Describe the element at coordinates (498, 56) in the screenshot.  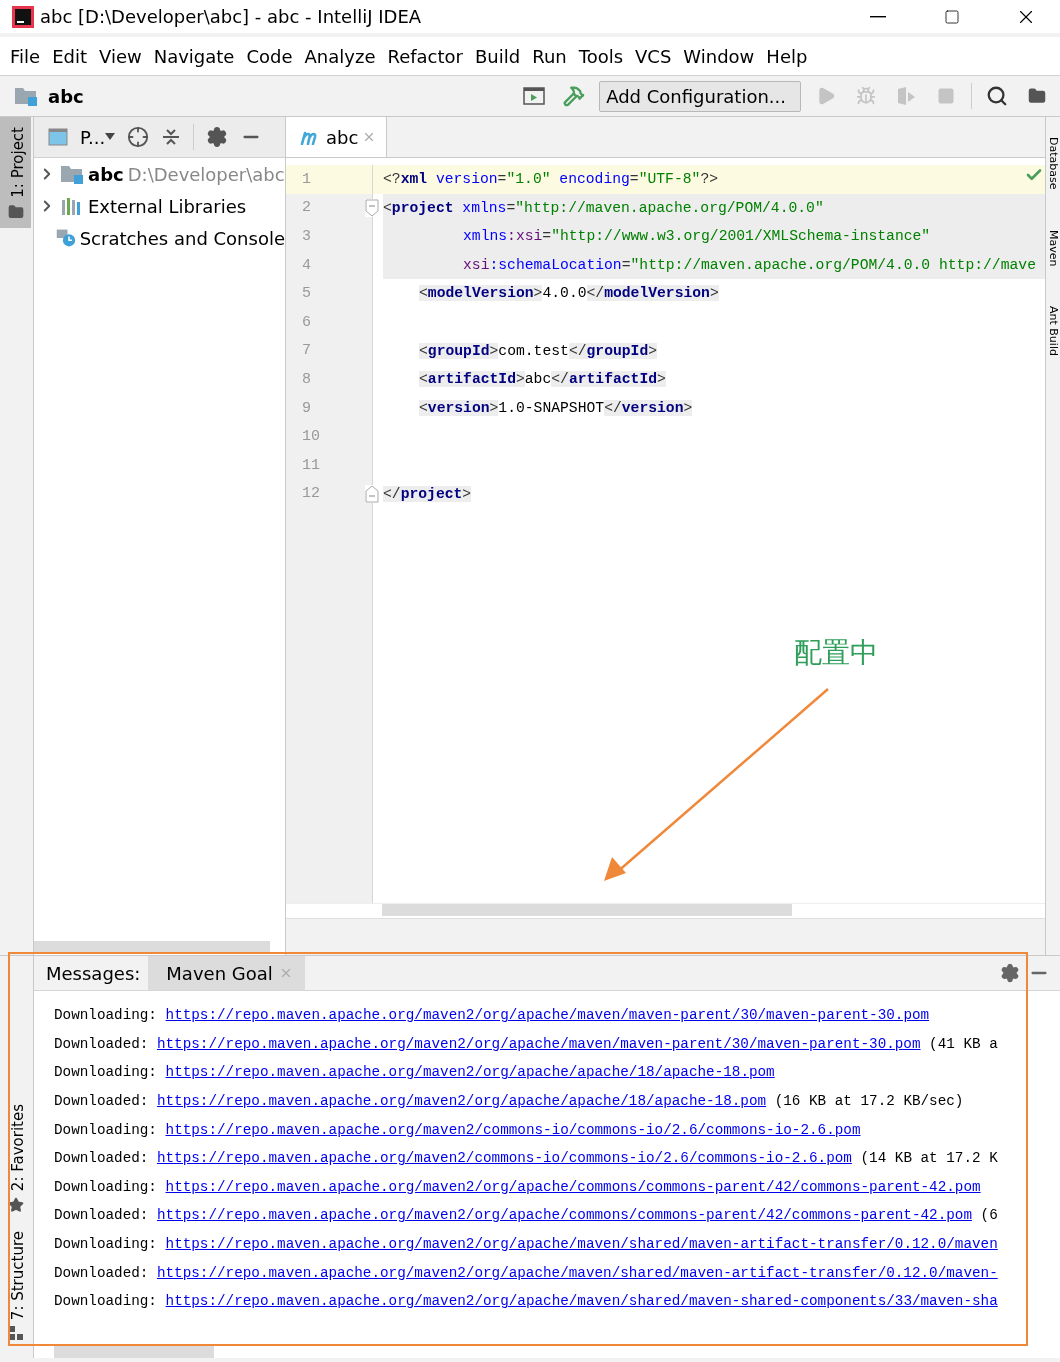
I see `menu-item: Build` at that location.